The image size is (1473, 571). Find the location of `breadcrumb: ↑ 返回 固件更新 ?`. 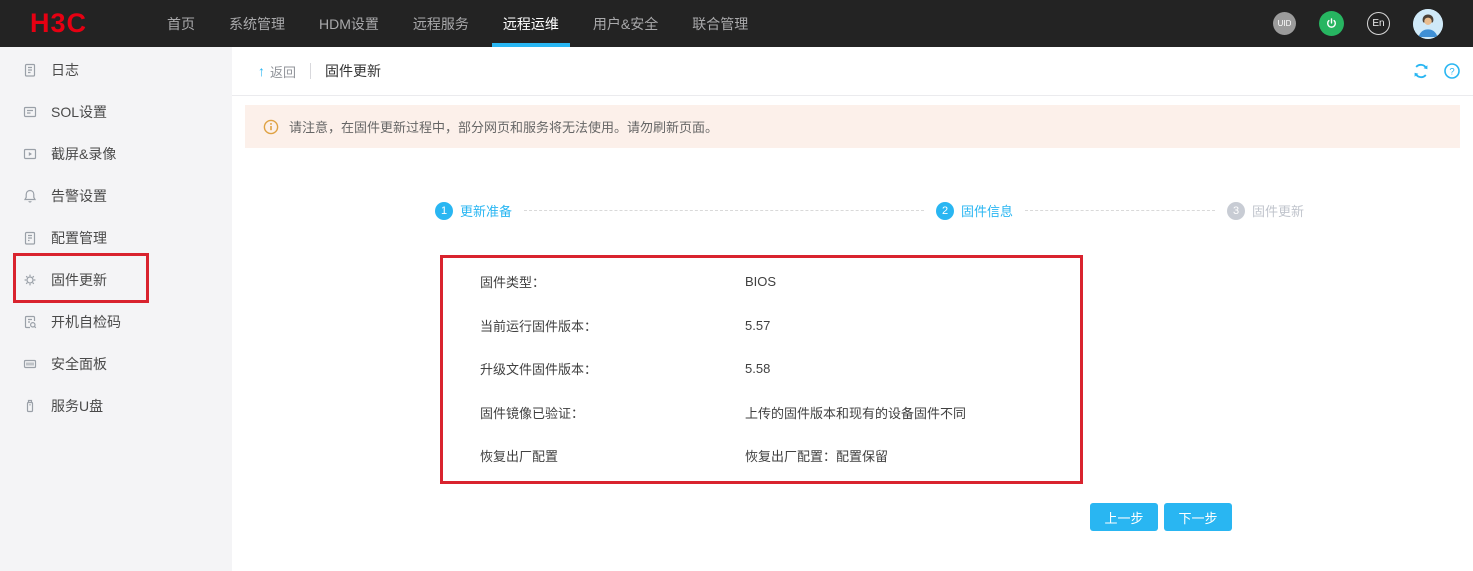

breadcrumb: ↑ 返回 固件更新 ? is located at coordinates (852, 71).